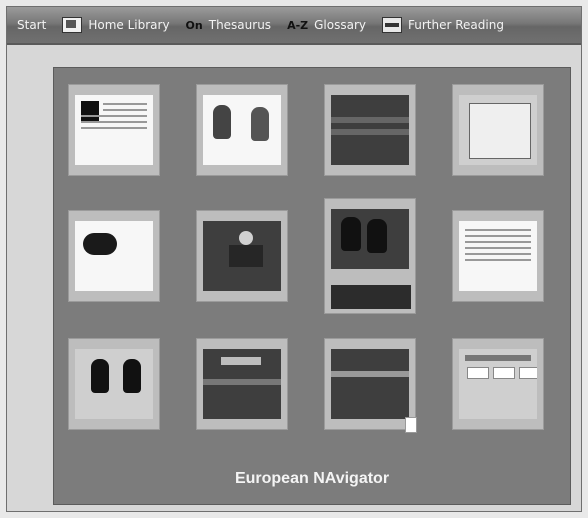  I want to click on thumbnail-map, so click(498, 130).